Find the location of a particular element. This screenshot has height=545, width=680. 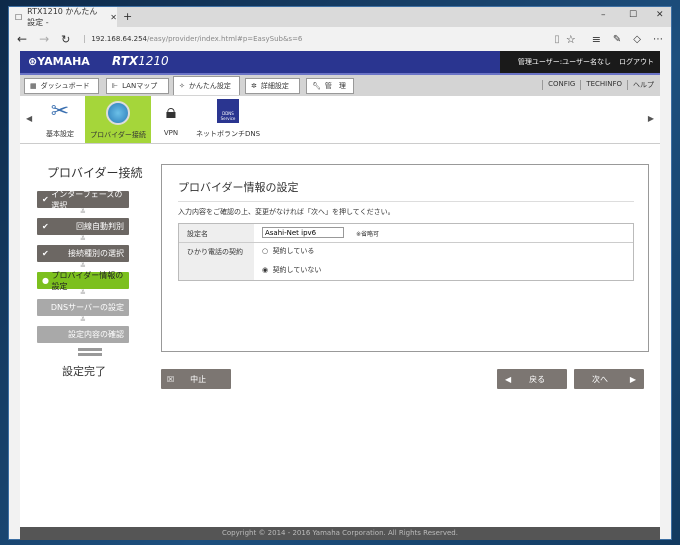

next-button: 次へ ▶ is located at coordinates (609, 379).